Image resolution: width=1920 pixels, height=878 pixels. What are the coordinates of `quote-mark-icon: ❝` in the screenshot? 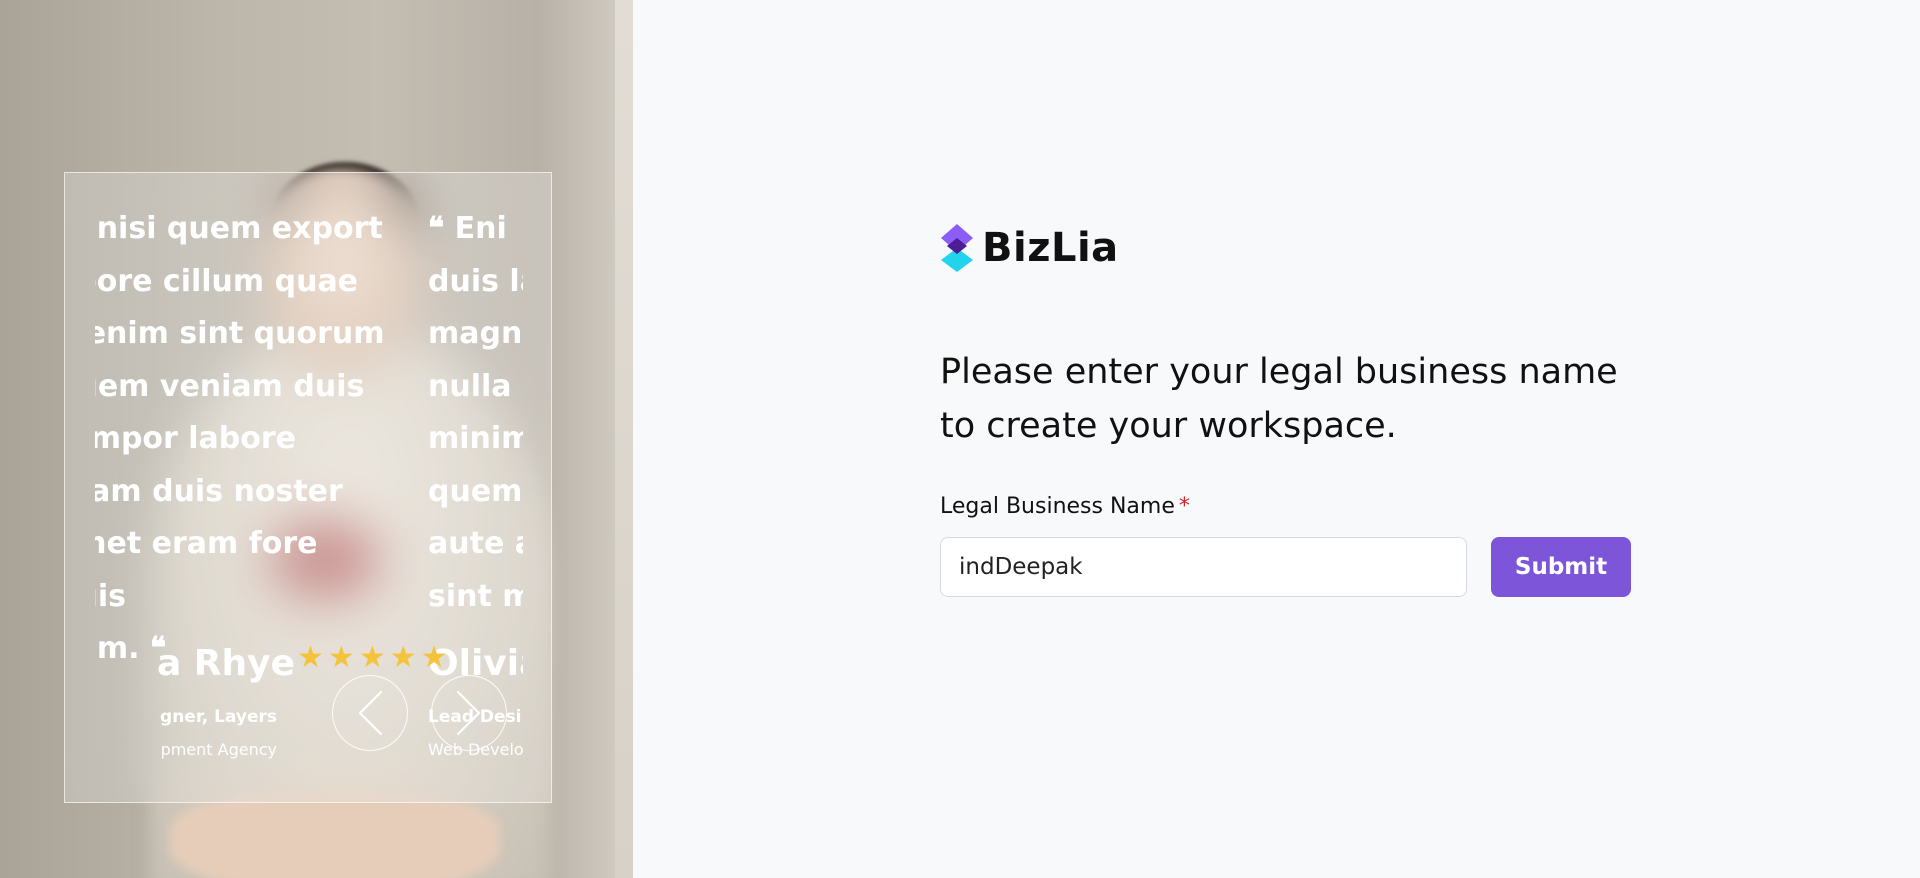 It's located at (436, 228).